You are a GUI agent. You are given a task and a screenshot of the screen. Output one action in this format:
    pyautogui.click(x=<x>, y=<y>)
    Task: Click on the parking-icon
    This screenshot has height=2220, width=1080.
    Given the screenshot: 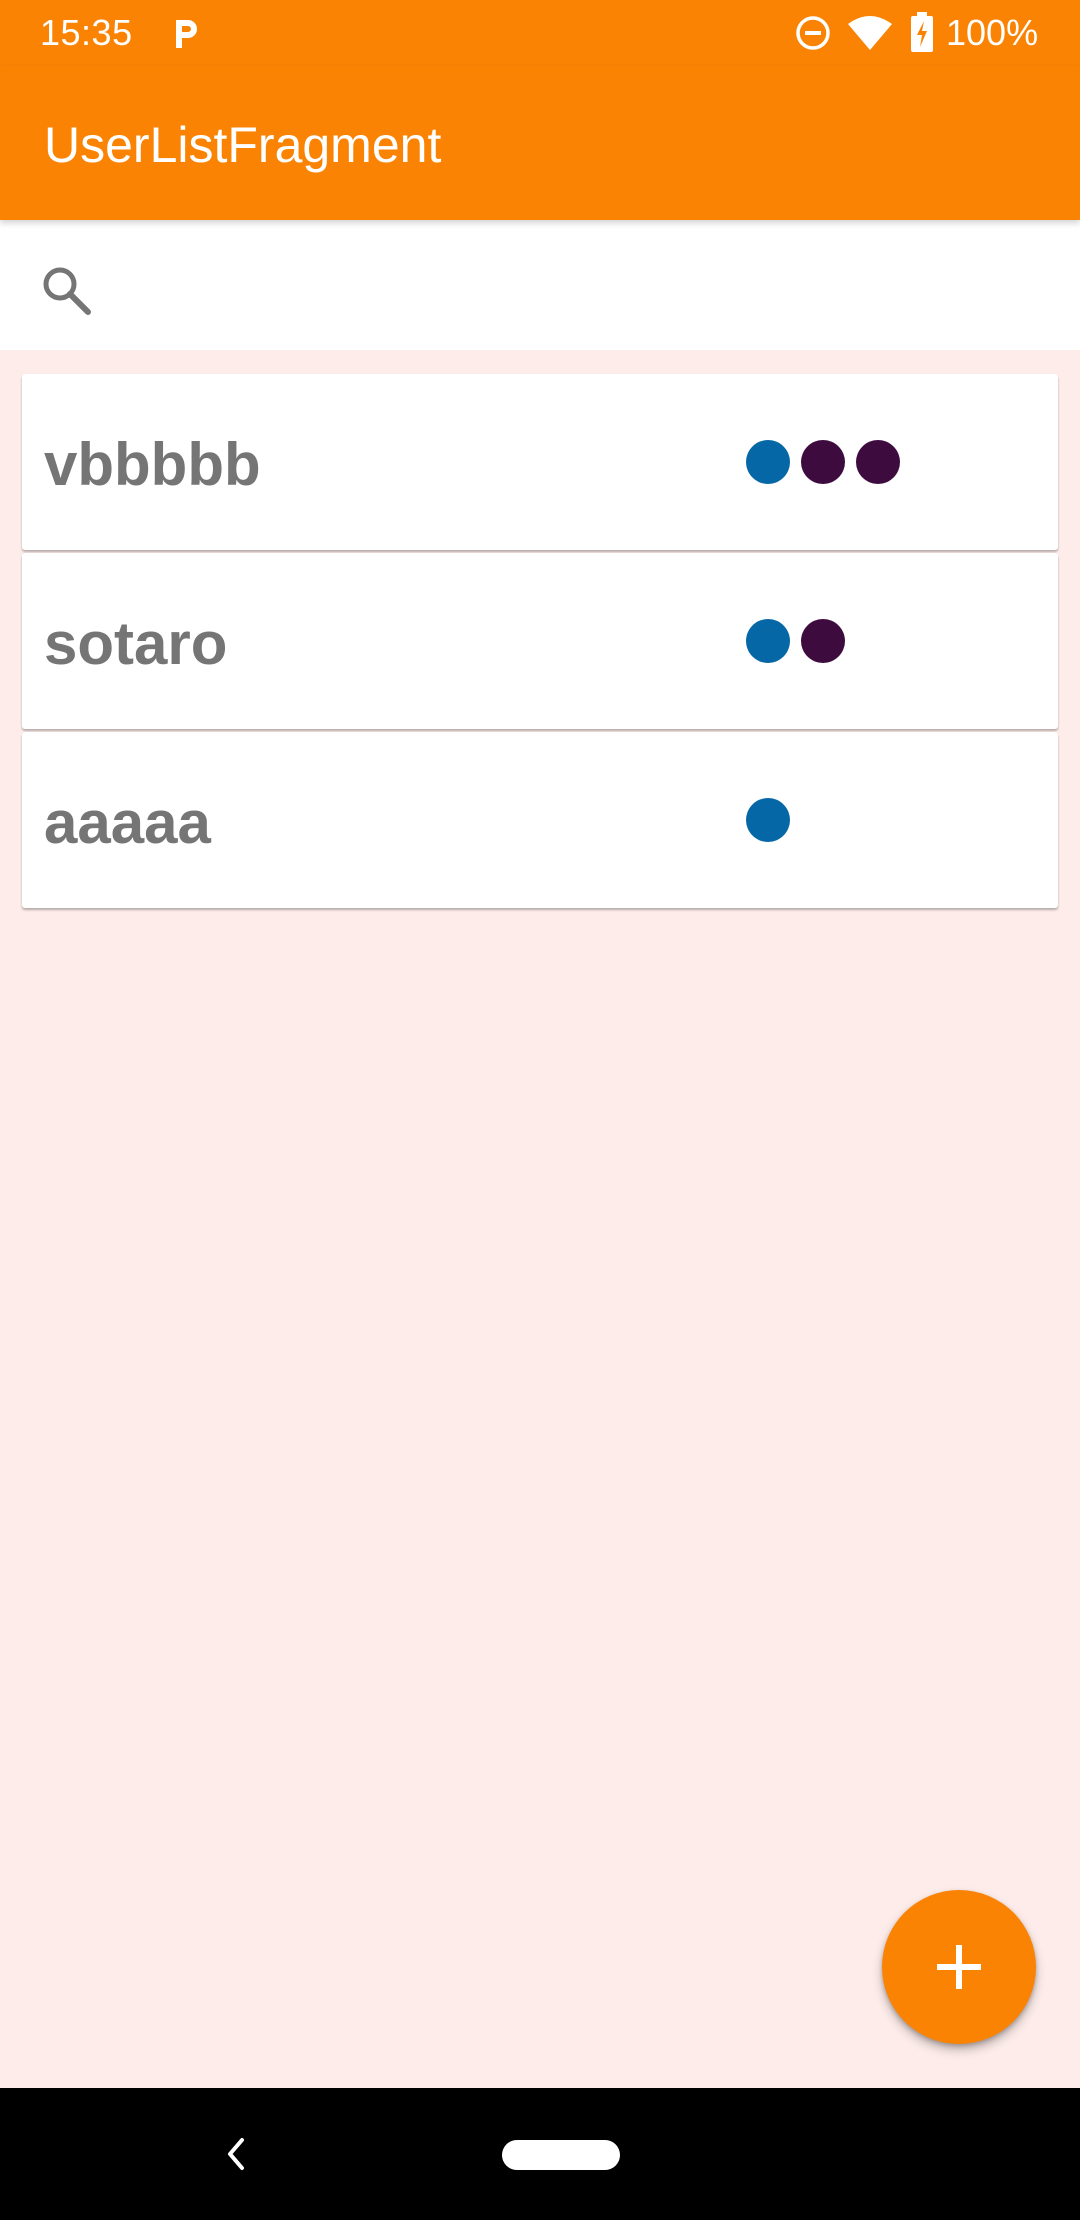 What is the action you would take?
    pyautogui.click(x=186, y=34)
    